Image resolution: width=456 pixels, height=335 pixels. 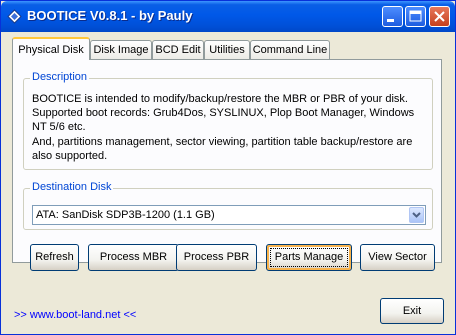 I want to click on process-pbr-button: Process PBR, so click(x=216, y=257).